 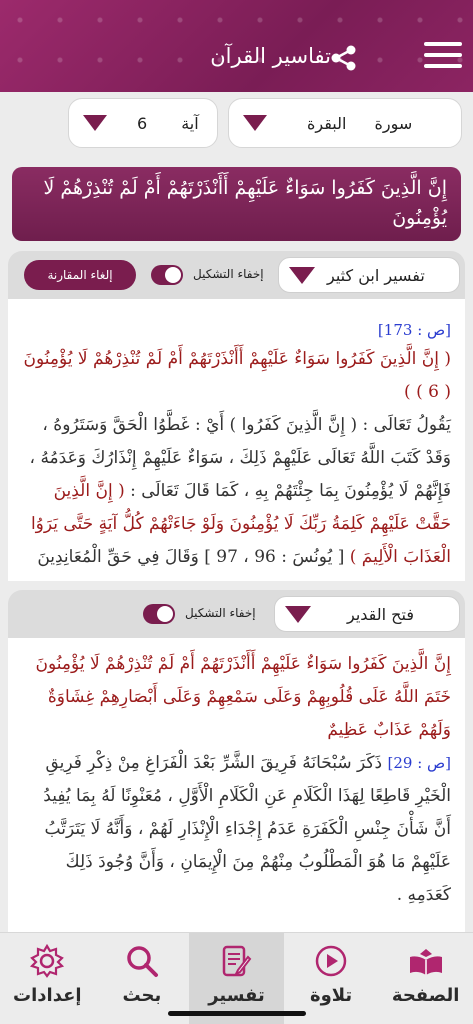 I want to click on nav-settings-label: إعدادات, so click(x=47, y=995).